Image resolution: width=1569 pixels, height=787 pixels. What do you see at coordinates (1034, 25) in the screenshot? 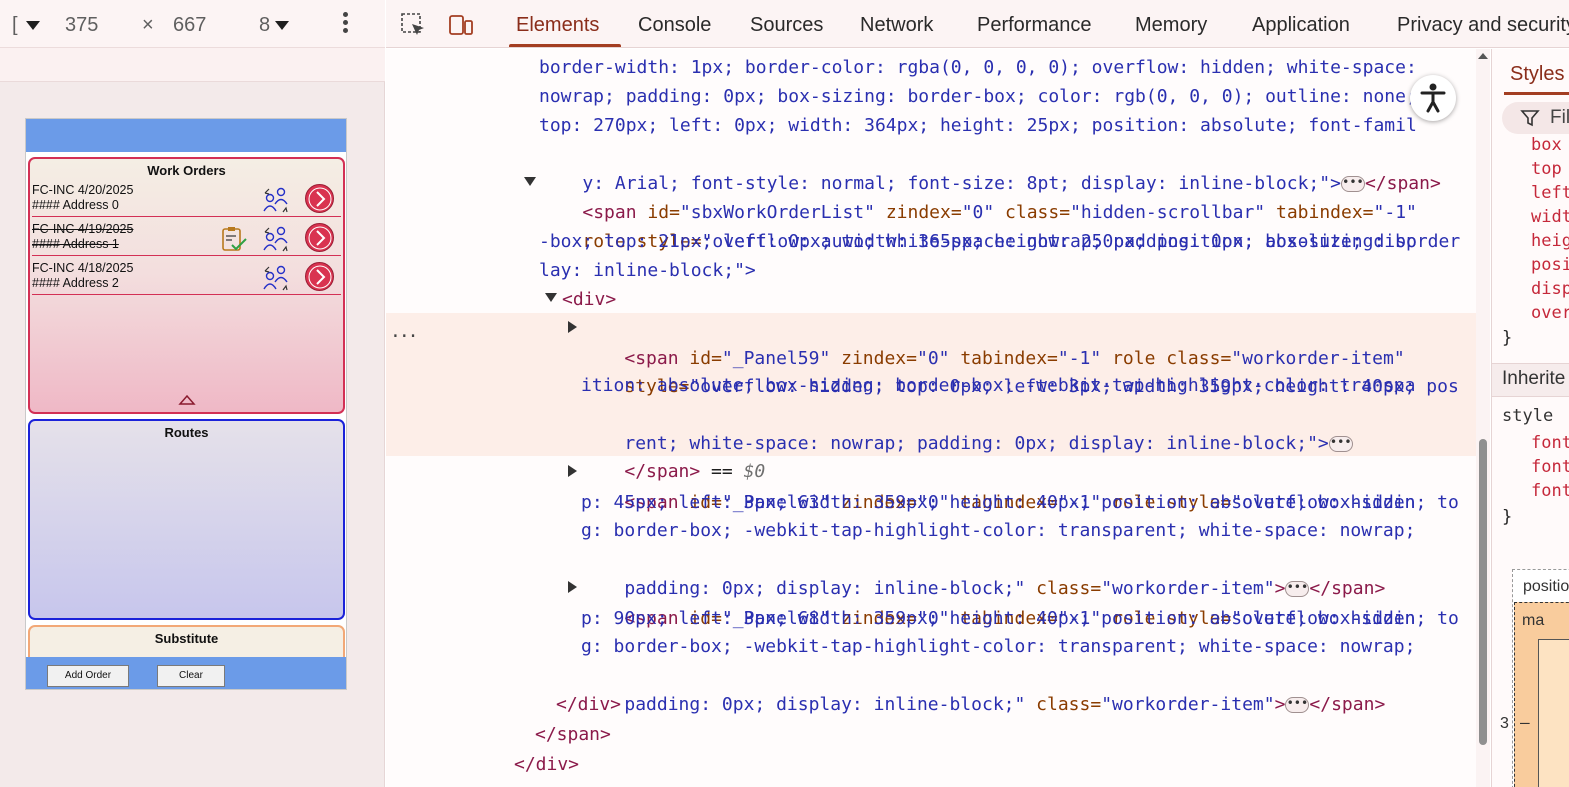
I see `tab-performance: Performance` at bounding box center [1034, 25].